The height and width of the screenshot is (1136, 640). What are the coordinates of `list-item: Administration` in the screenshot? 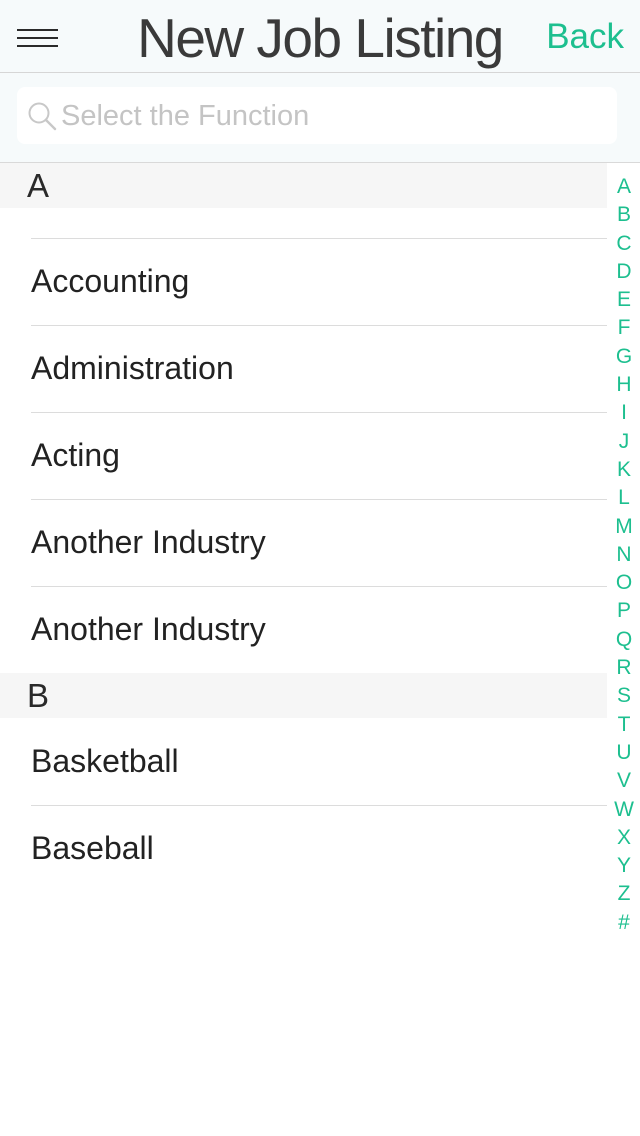 It's located at (303, 368).